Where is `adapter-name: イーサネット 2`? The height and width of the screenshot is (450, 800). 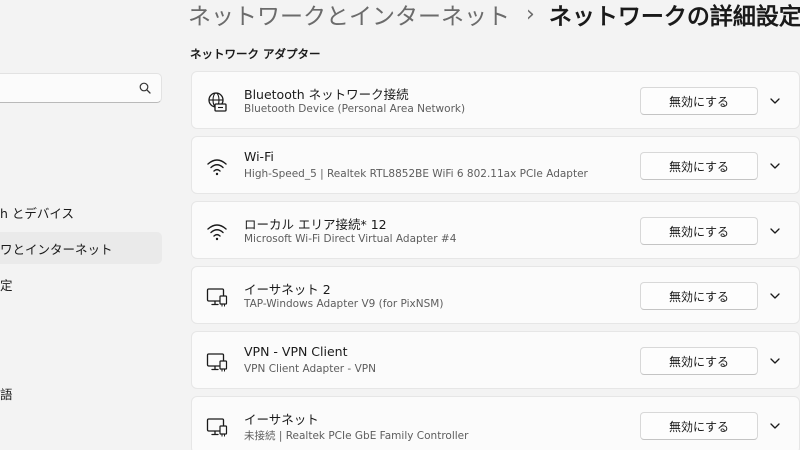 adapter-name: イーサネット 2 is located at coordinates (287, 289).